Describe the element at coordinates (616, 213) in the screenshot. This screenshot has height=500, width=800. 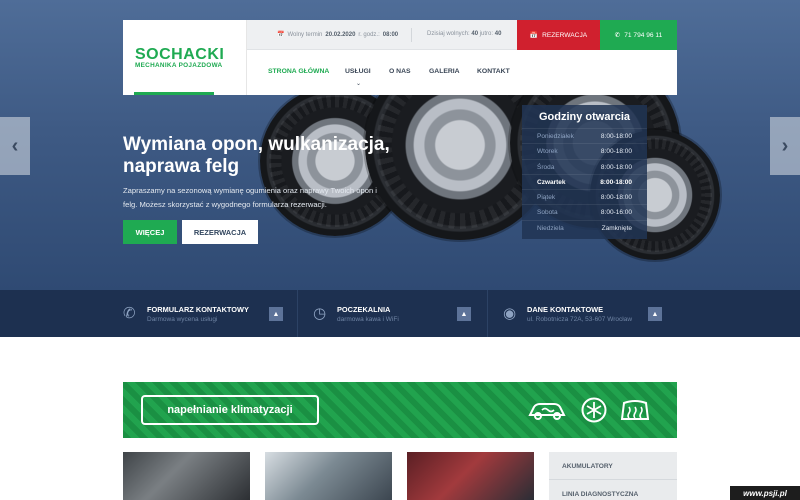
I see `hours-time: 8:00-16:00` at that location.